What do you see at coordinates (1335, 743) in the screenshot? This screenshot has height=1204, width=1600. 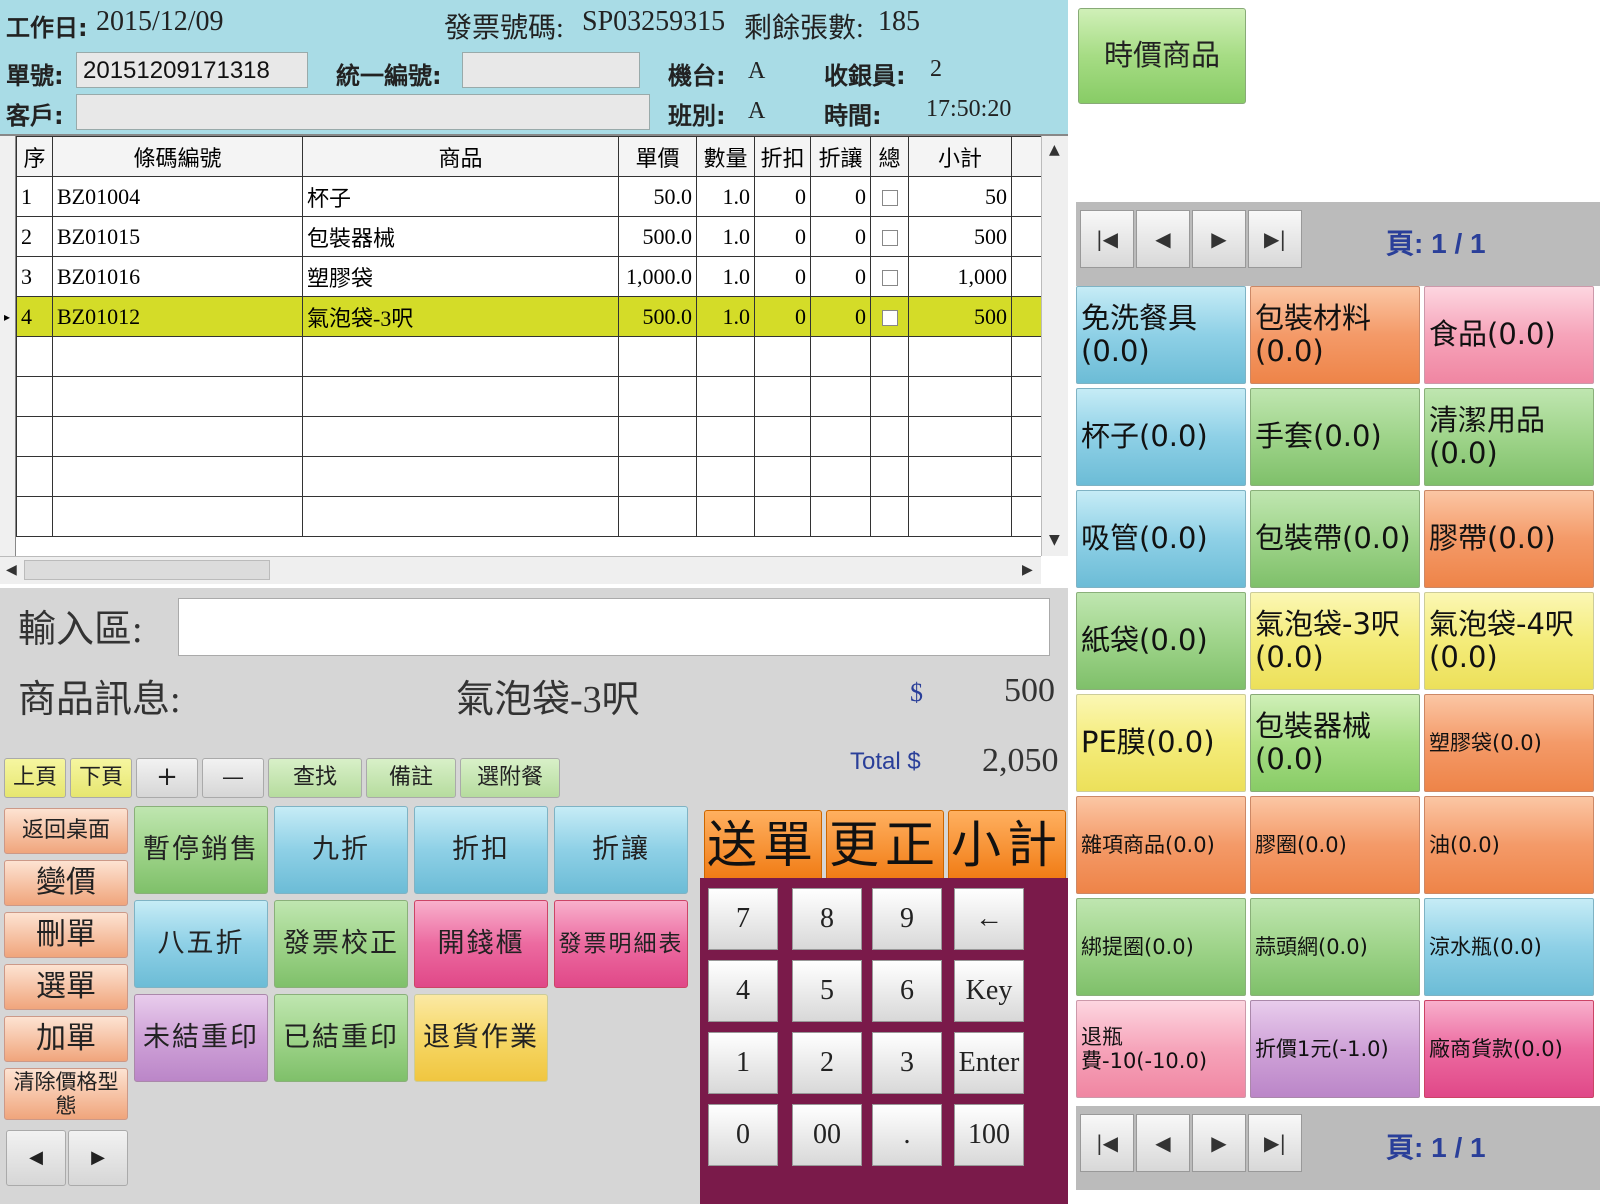 I see `category-button: 包裝器械(0.0)` at bounding box center [1335, 743].